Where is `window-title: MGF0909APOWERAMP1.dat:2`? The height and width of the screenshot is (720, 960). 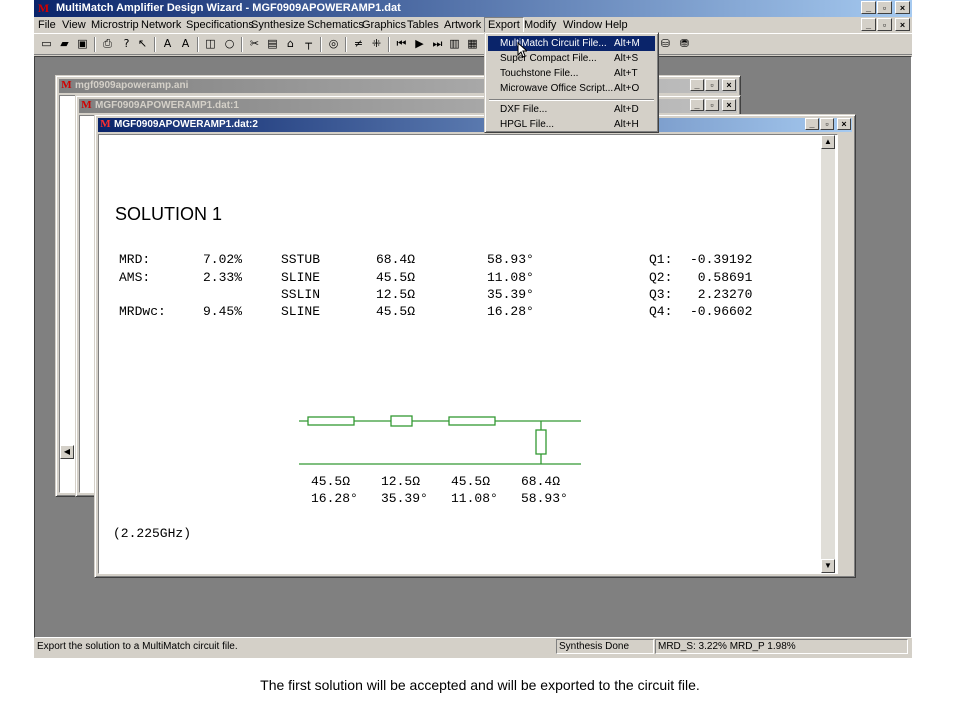 window-title: MGF0909APOWERAMP1.dat:2 is located at coordinates (186, 124).